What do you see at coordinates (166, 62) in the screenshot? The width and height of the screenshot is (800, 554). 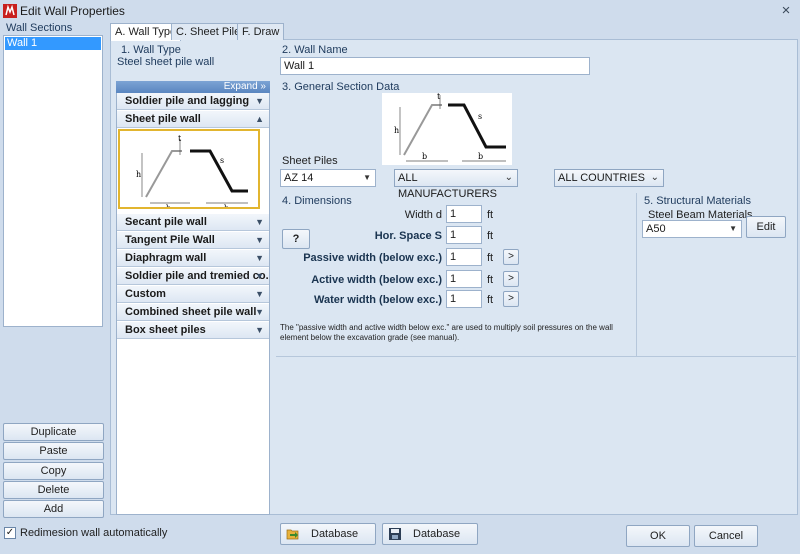 I see `wall-type-value: Steel sheet pile wall` at bounding box center [166, 62].